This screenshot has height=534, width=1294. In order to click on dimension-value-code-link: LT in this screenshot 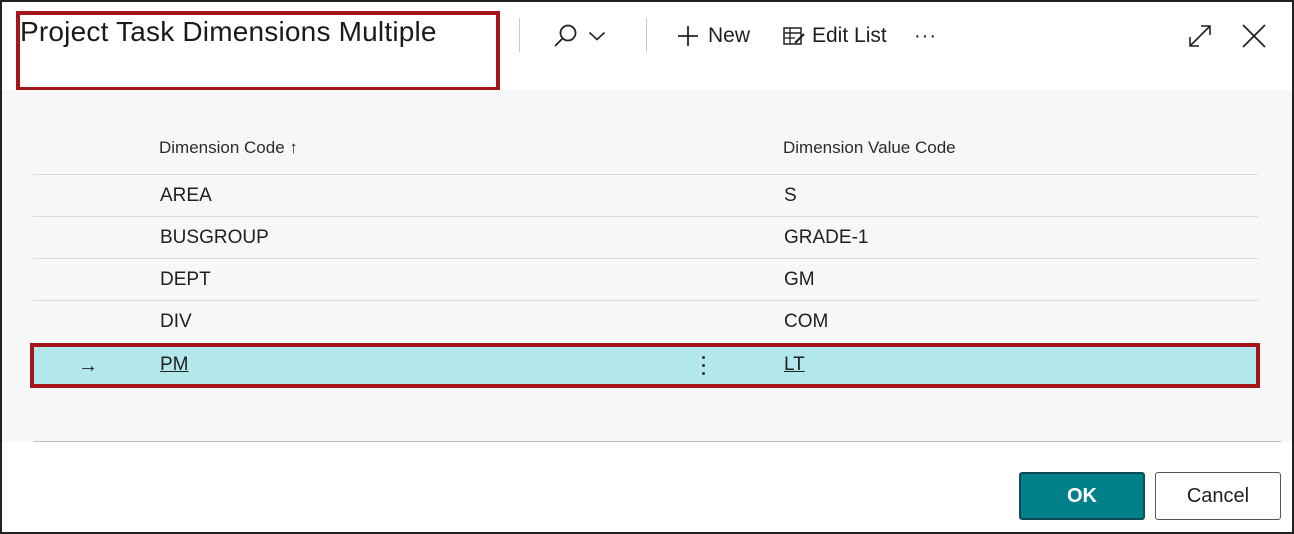, I will do `click(794, 365)`.